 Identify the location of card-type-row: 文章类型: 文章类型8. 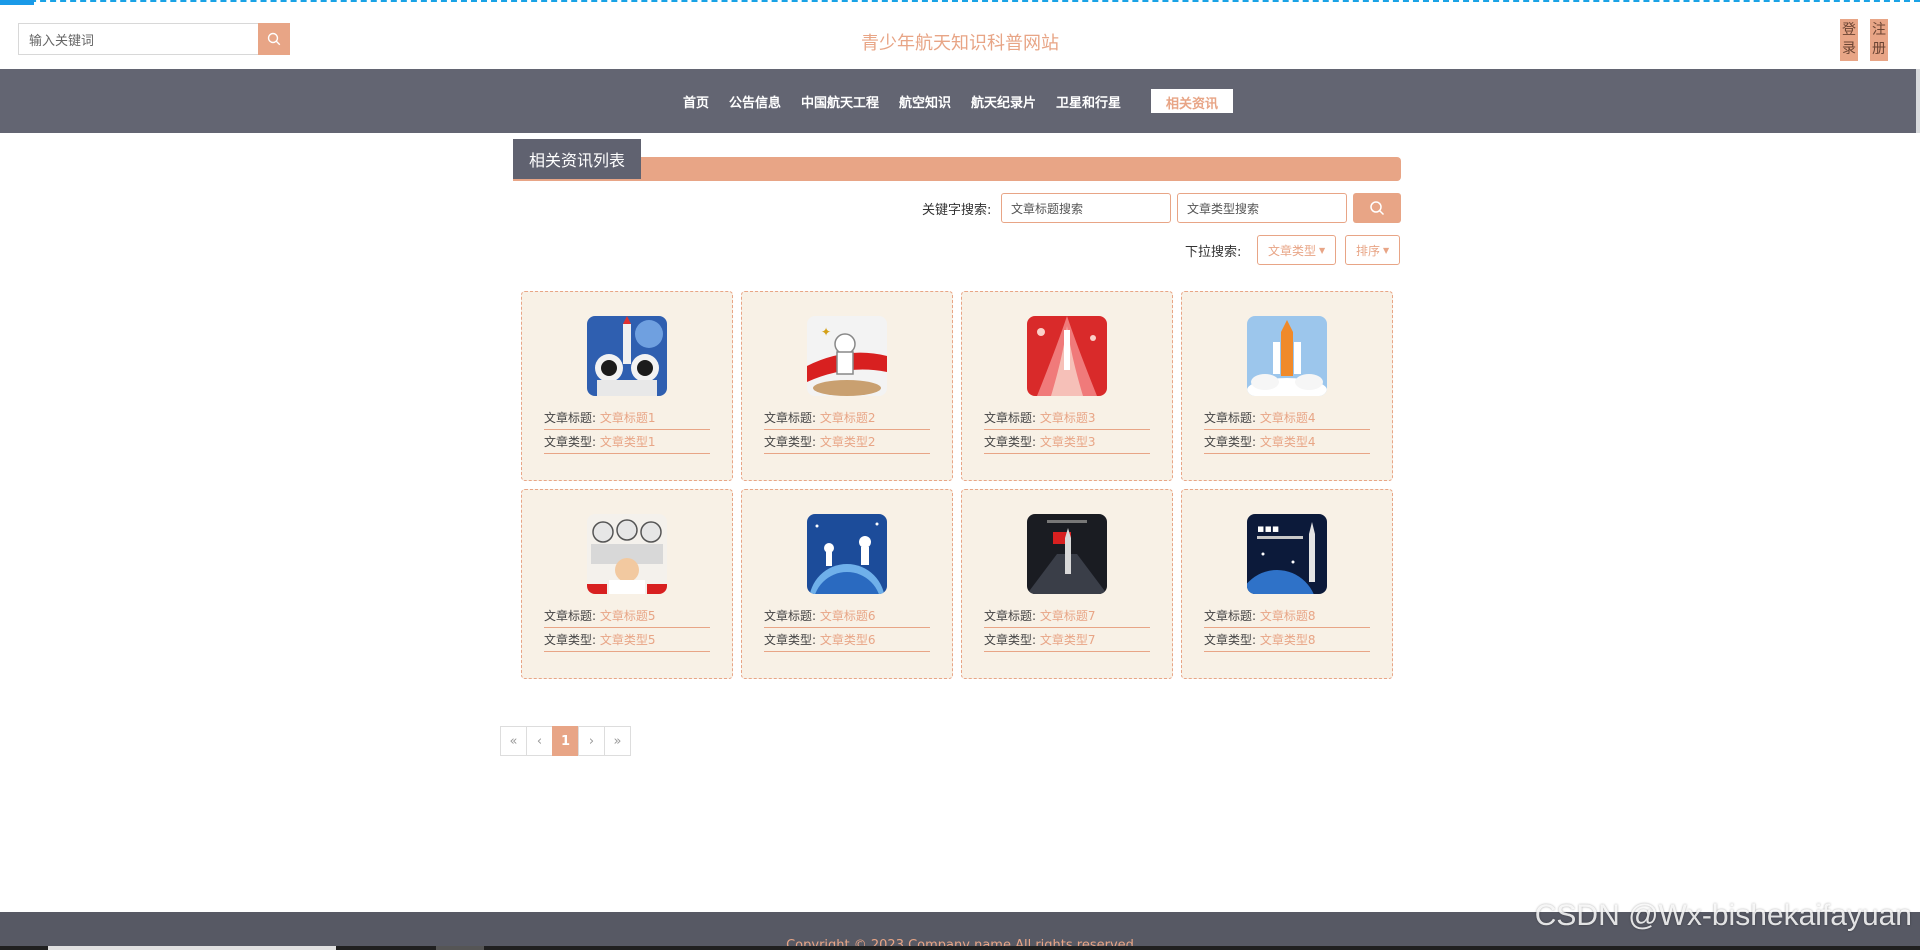
(1287, 641).